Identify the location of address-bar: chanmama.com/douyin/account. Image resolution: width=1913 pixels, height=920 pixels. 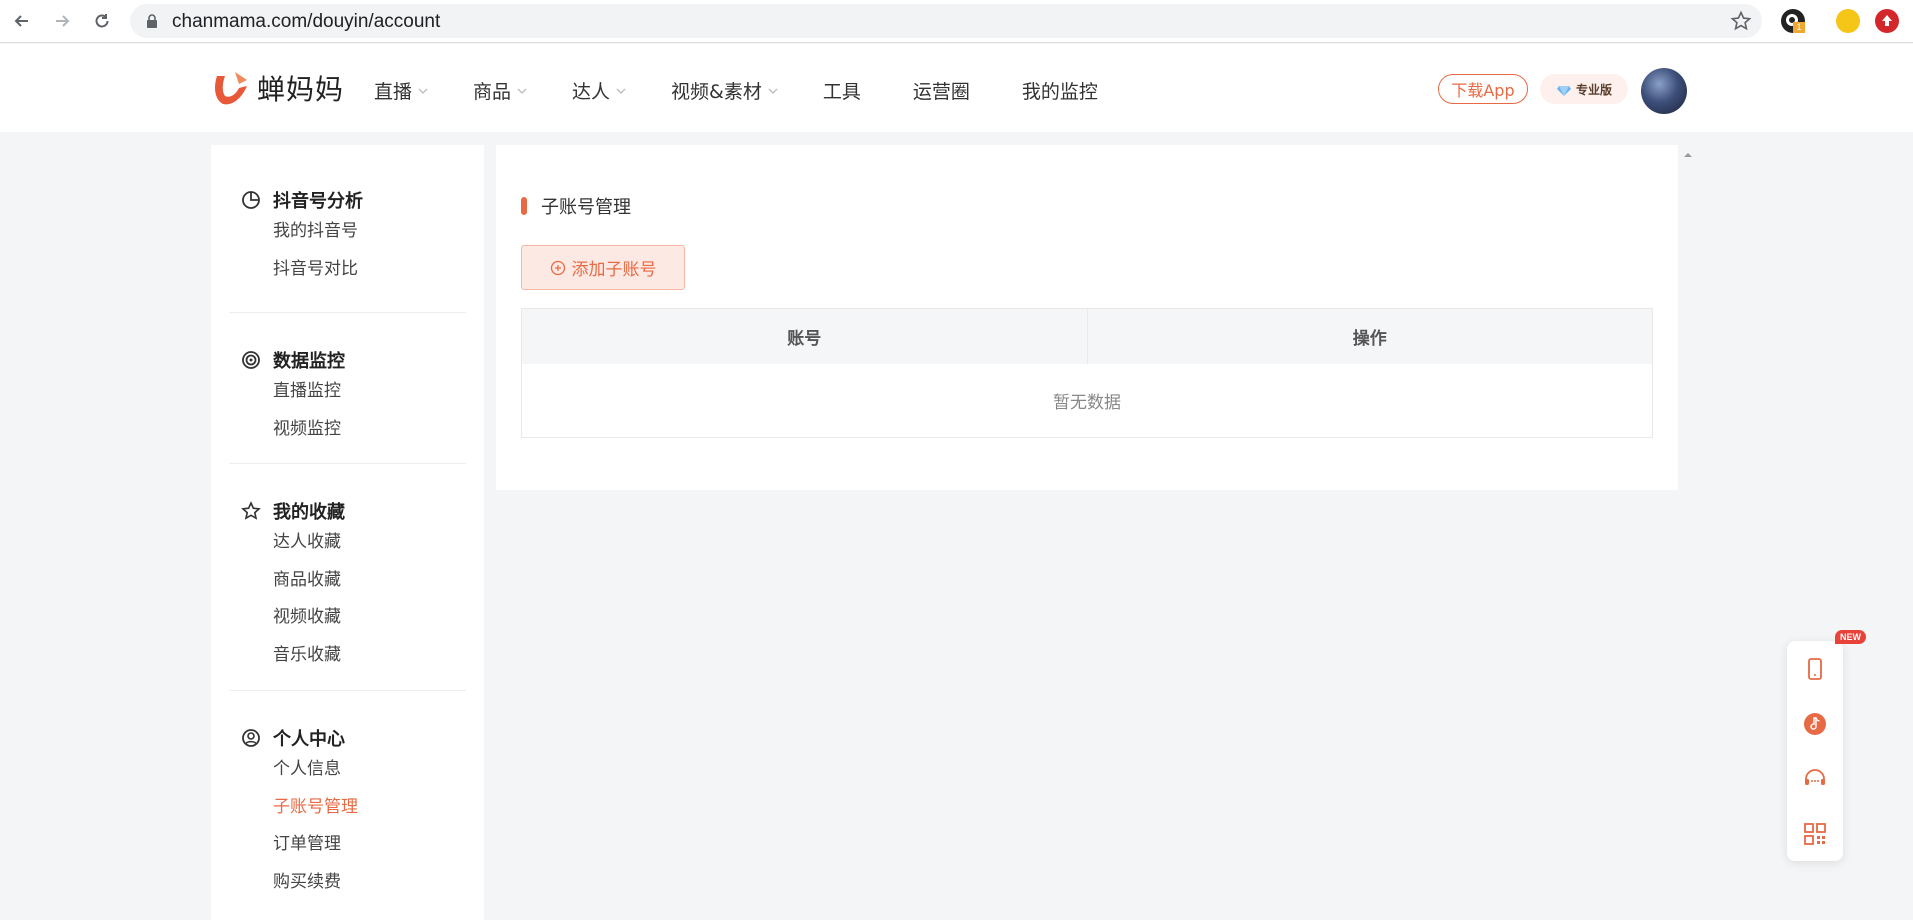
(946, 21).